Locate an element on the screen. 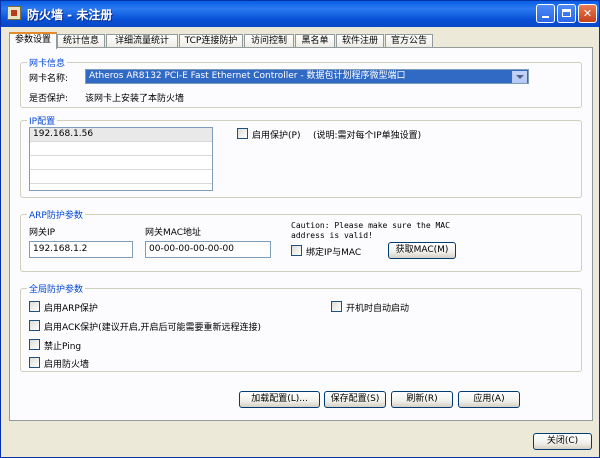 This screenshot has height=458, width=600. gateway-ip-input: 192.168.1.2 is located at coordinates (81, 249).